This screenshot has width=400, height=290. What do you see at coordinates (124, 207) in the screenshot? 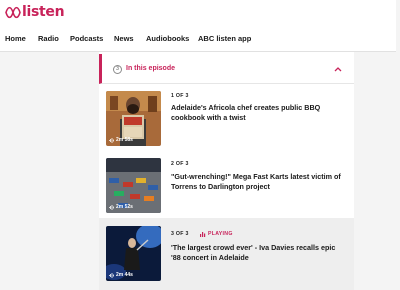
I see `duration-2-text: 2m 52s` at bounding box center [124, 207].